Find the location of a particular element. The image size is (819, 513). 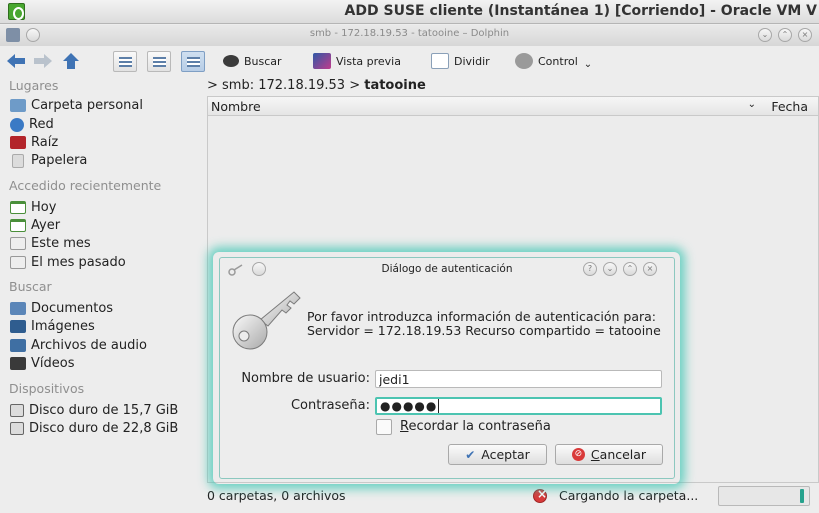

column-name-header: Nombre is located at coordinates (236, 106).